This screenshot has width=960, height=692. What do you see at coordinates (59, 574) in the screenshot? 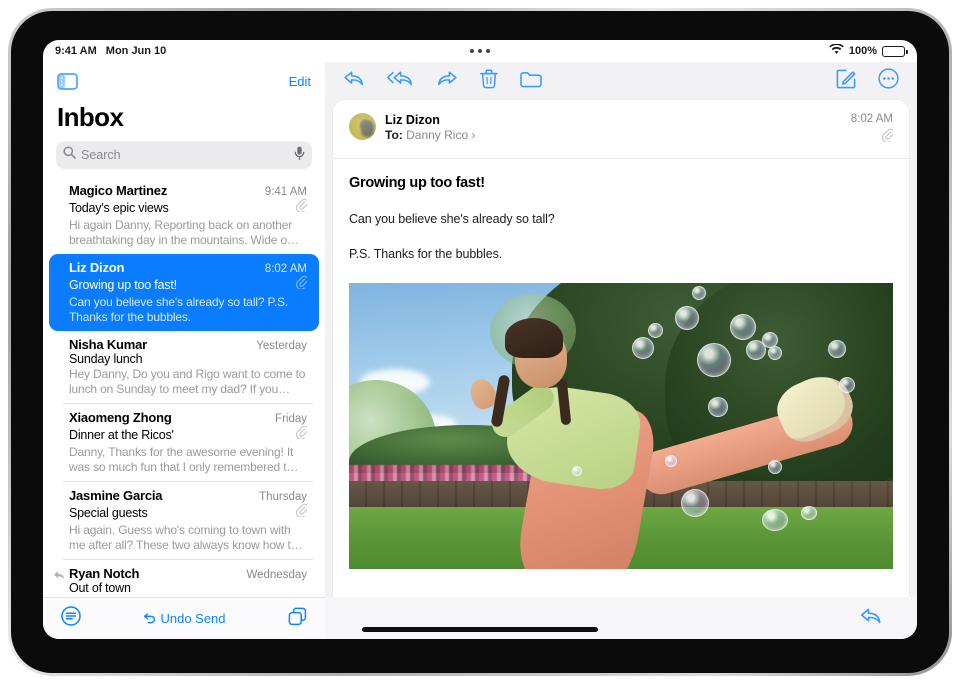
I see `replied-icon` at bounding box center [59, 574].